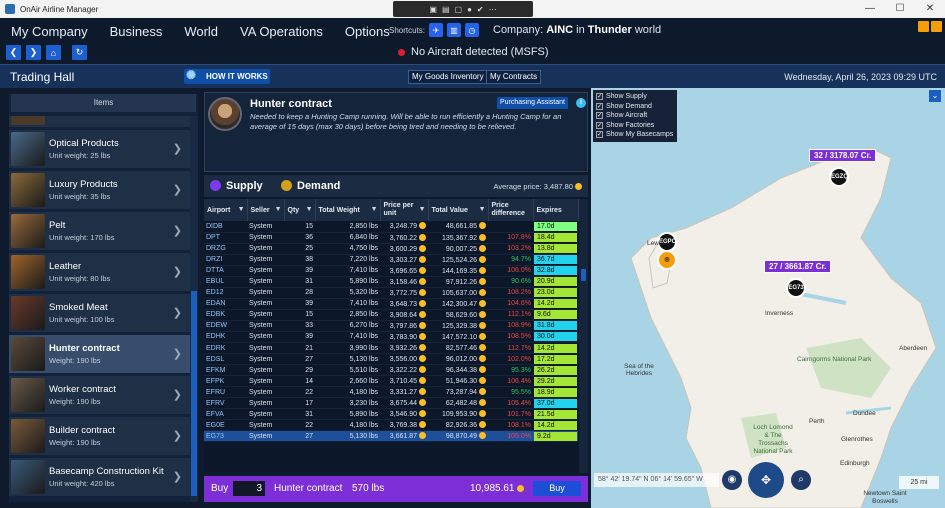  Describe the element at coordinates (79, 52) in the screenshot. I see `refresh-icon: ↻` at that location.